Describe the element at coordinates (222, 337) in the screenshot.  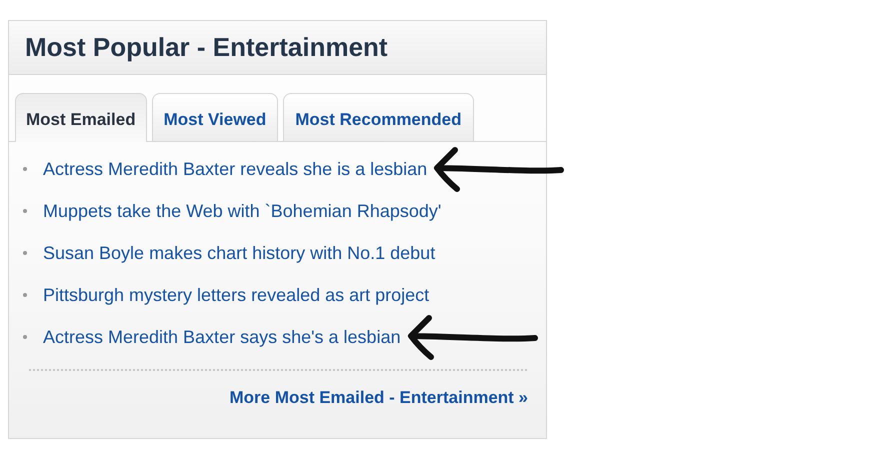
I see `headline-link: Actress Meredith Baxter says she's a lesbian` at that location.